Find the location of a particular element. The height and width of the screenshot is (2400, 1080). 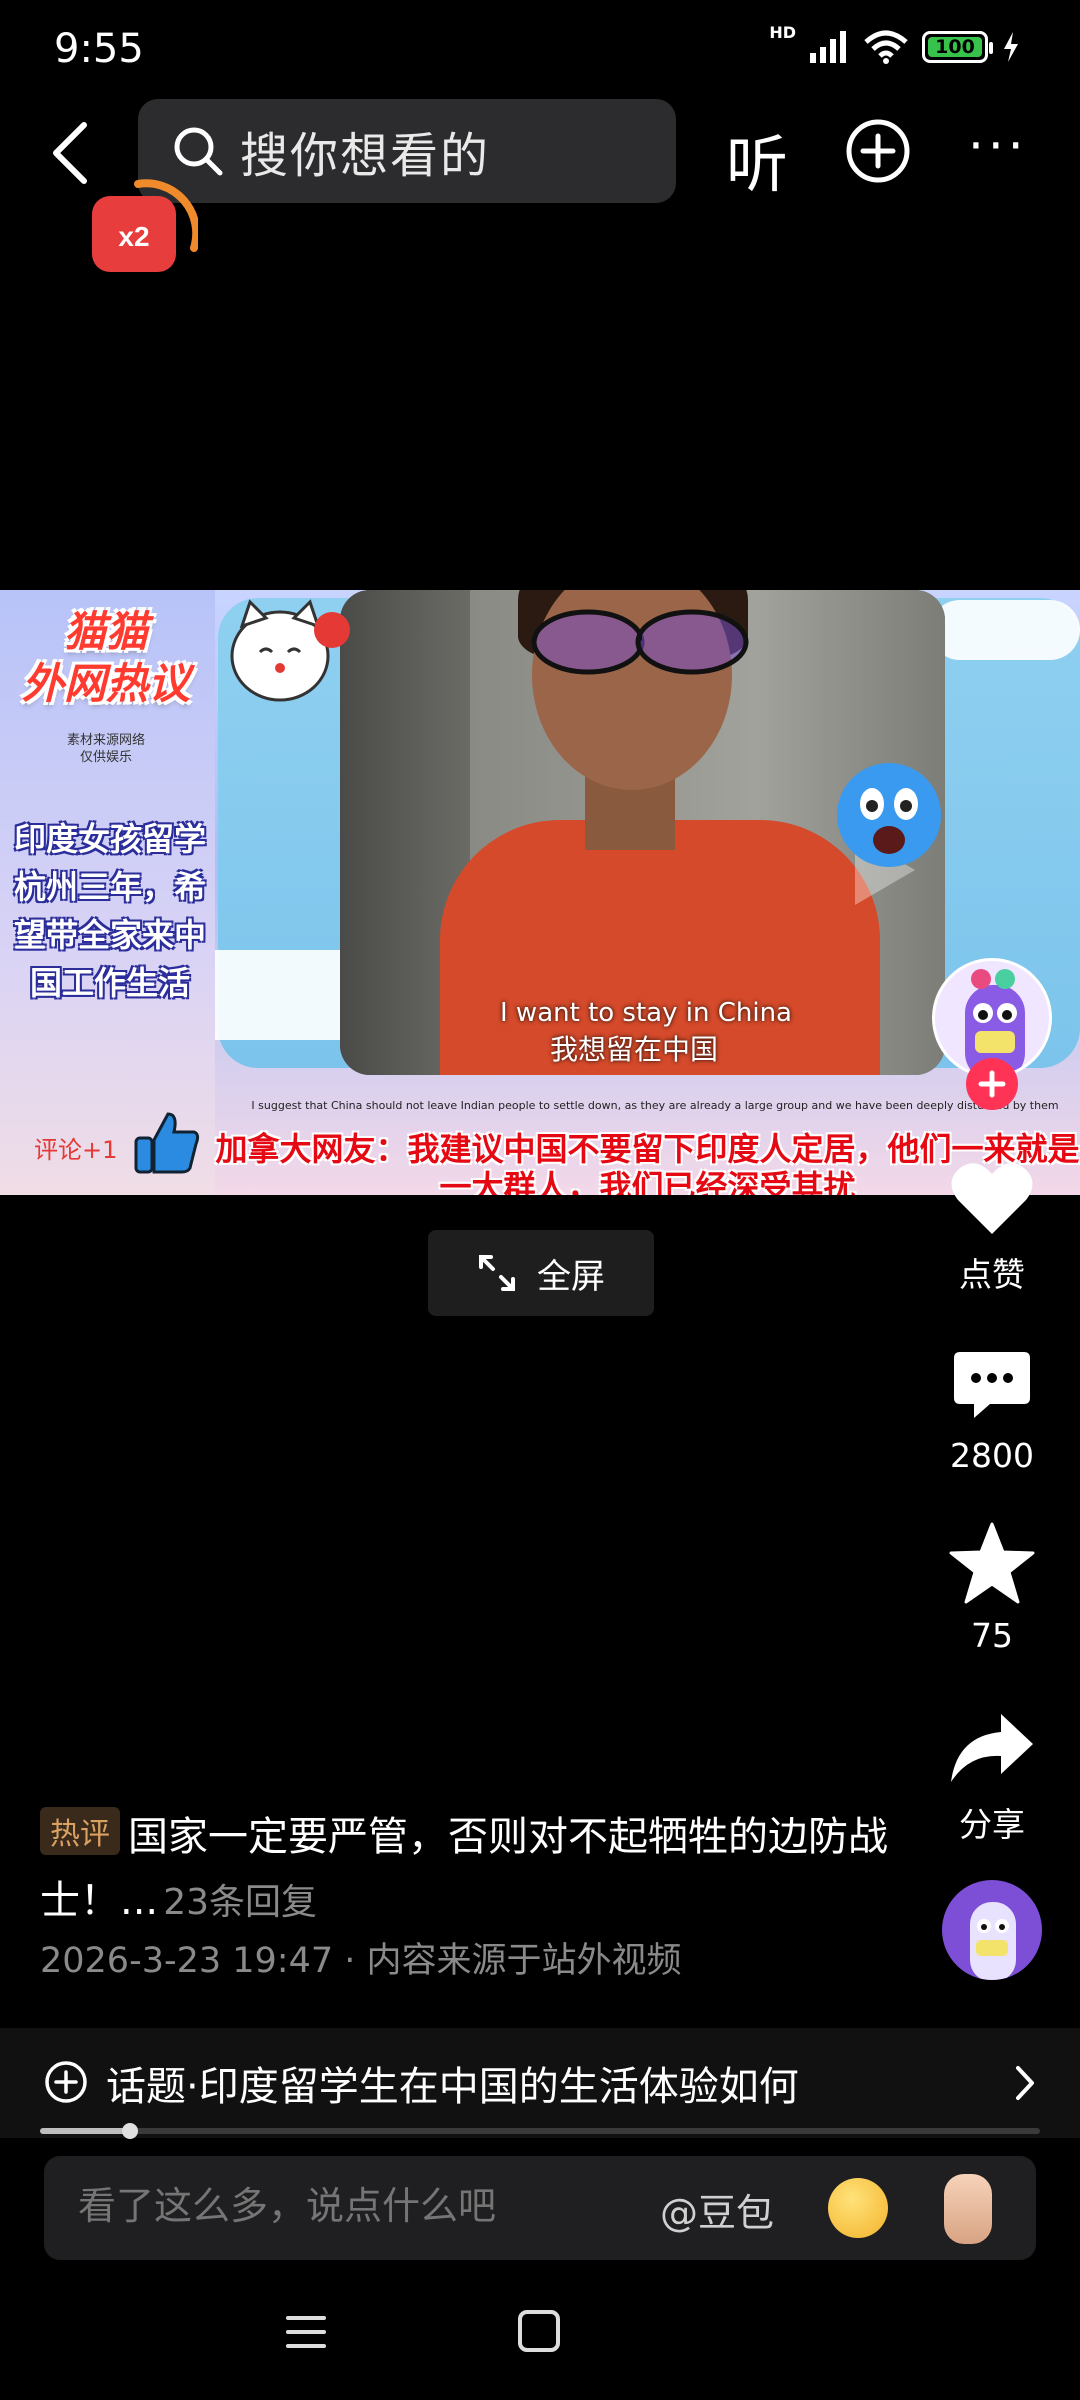

video-progress-bar is located at coordinates (540, 2131).